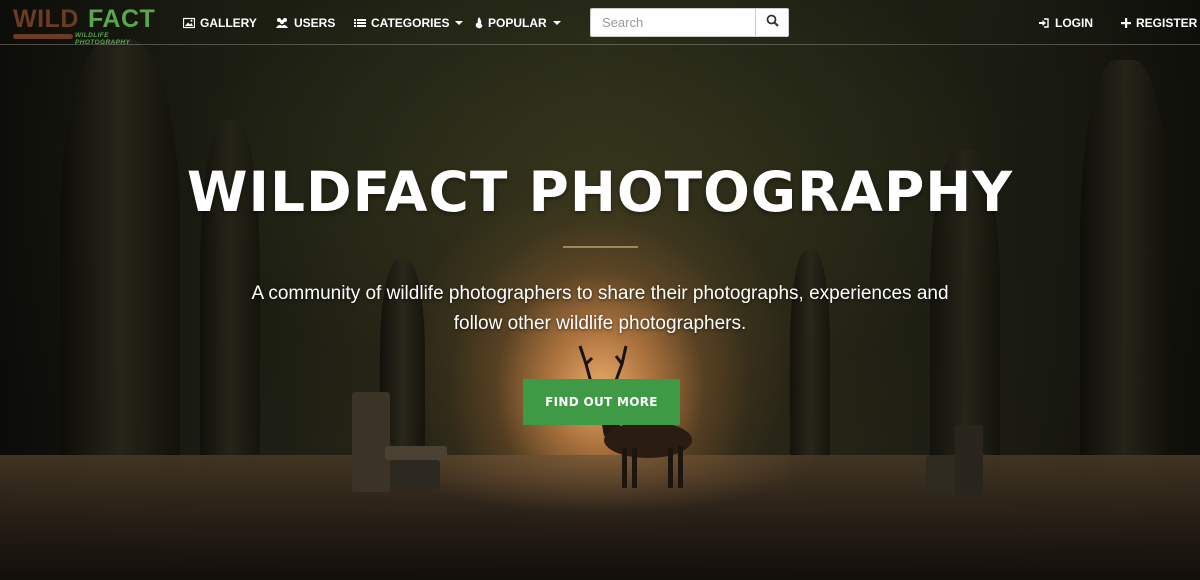  Describe the element at coordinates (1044, 23) in the screenshot. I see `sign-in-icon` at that location.